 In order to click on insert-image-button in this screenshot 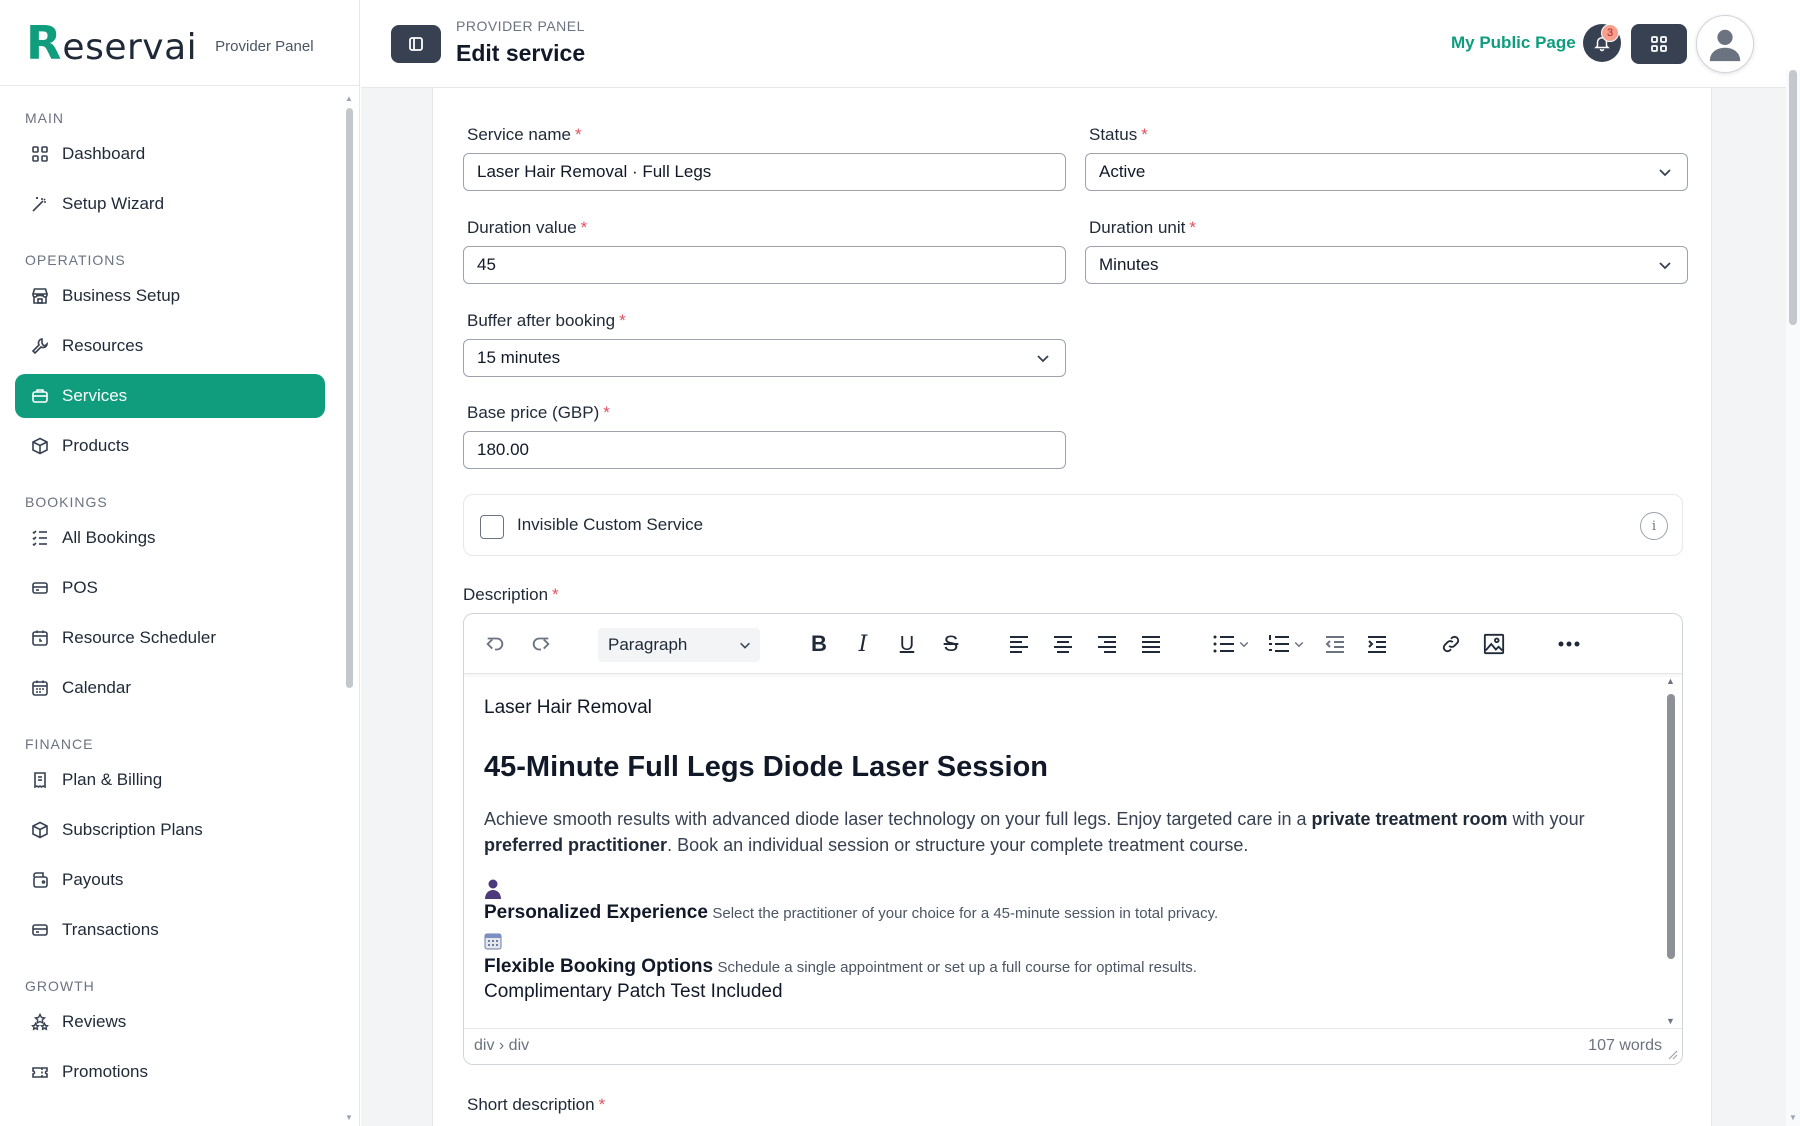, I will do `click(1494, 644)`.